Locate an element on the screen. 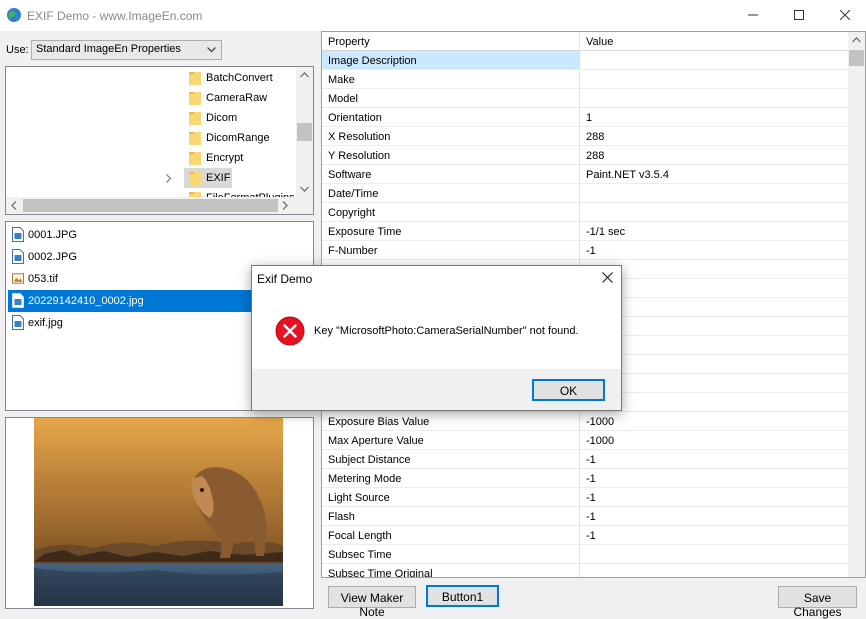  tree-vertical-scrollbar is located at coordinates (304, 132).